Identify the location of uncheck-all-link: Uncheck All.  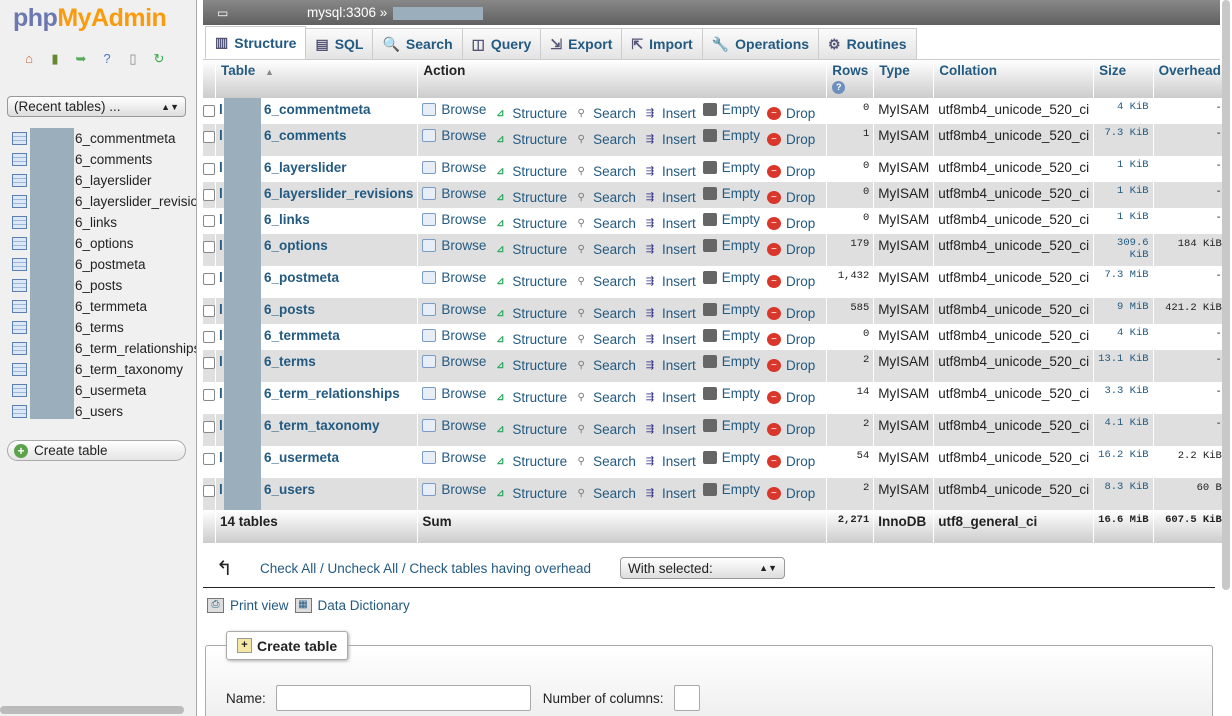
(363, 568).